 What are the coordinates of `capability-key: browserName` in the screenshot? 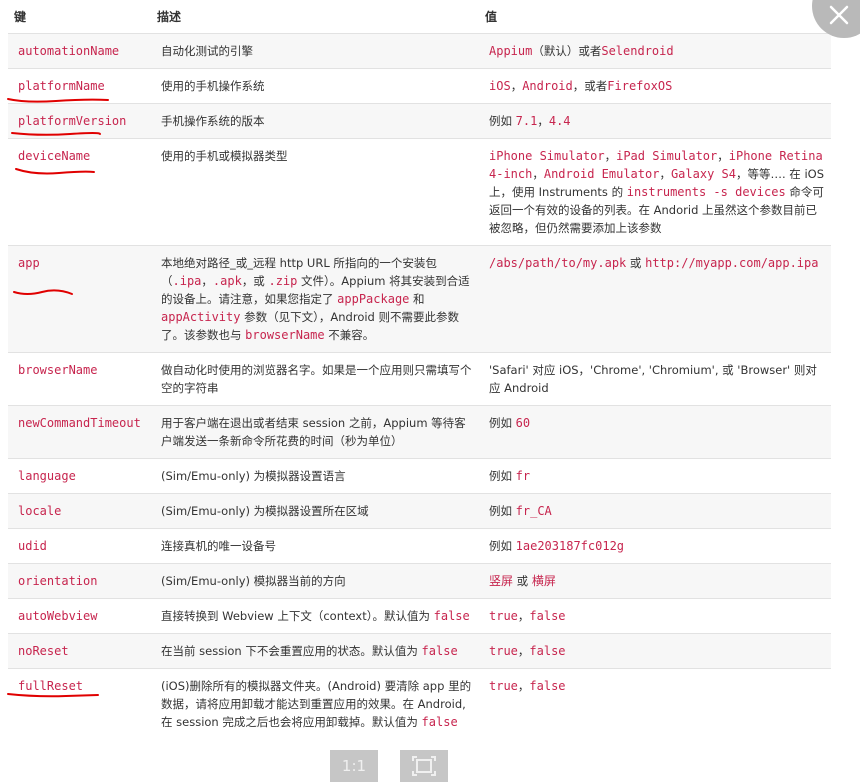 It's located at (79, 379).